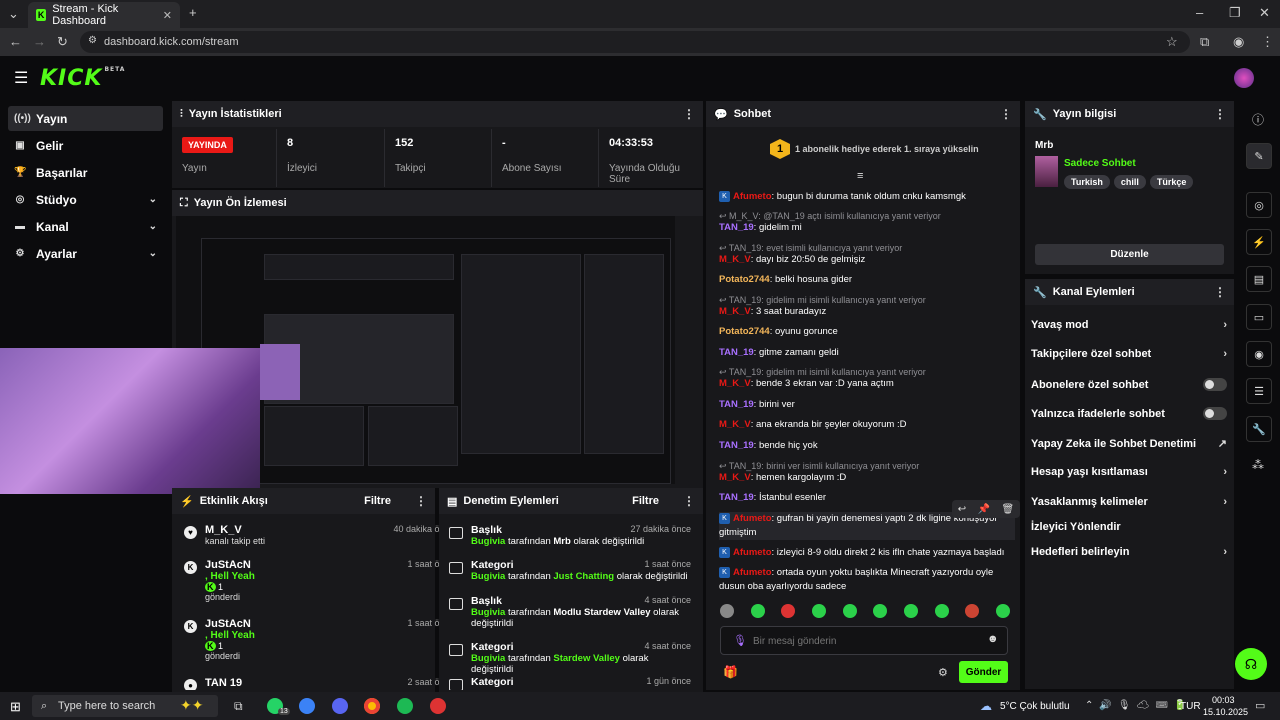 Image resolution: width=1280 pixels, height=720 pixels. Describe the element at coordinates (1129, 552) in the screenshot. I see `channel-action-item: Hedefleri belirleyin ›` at that location.